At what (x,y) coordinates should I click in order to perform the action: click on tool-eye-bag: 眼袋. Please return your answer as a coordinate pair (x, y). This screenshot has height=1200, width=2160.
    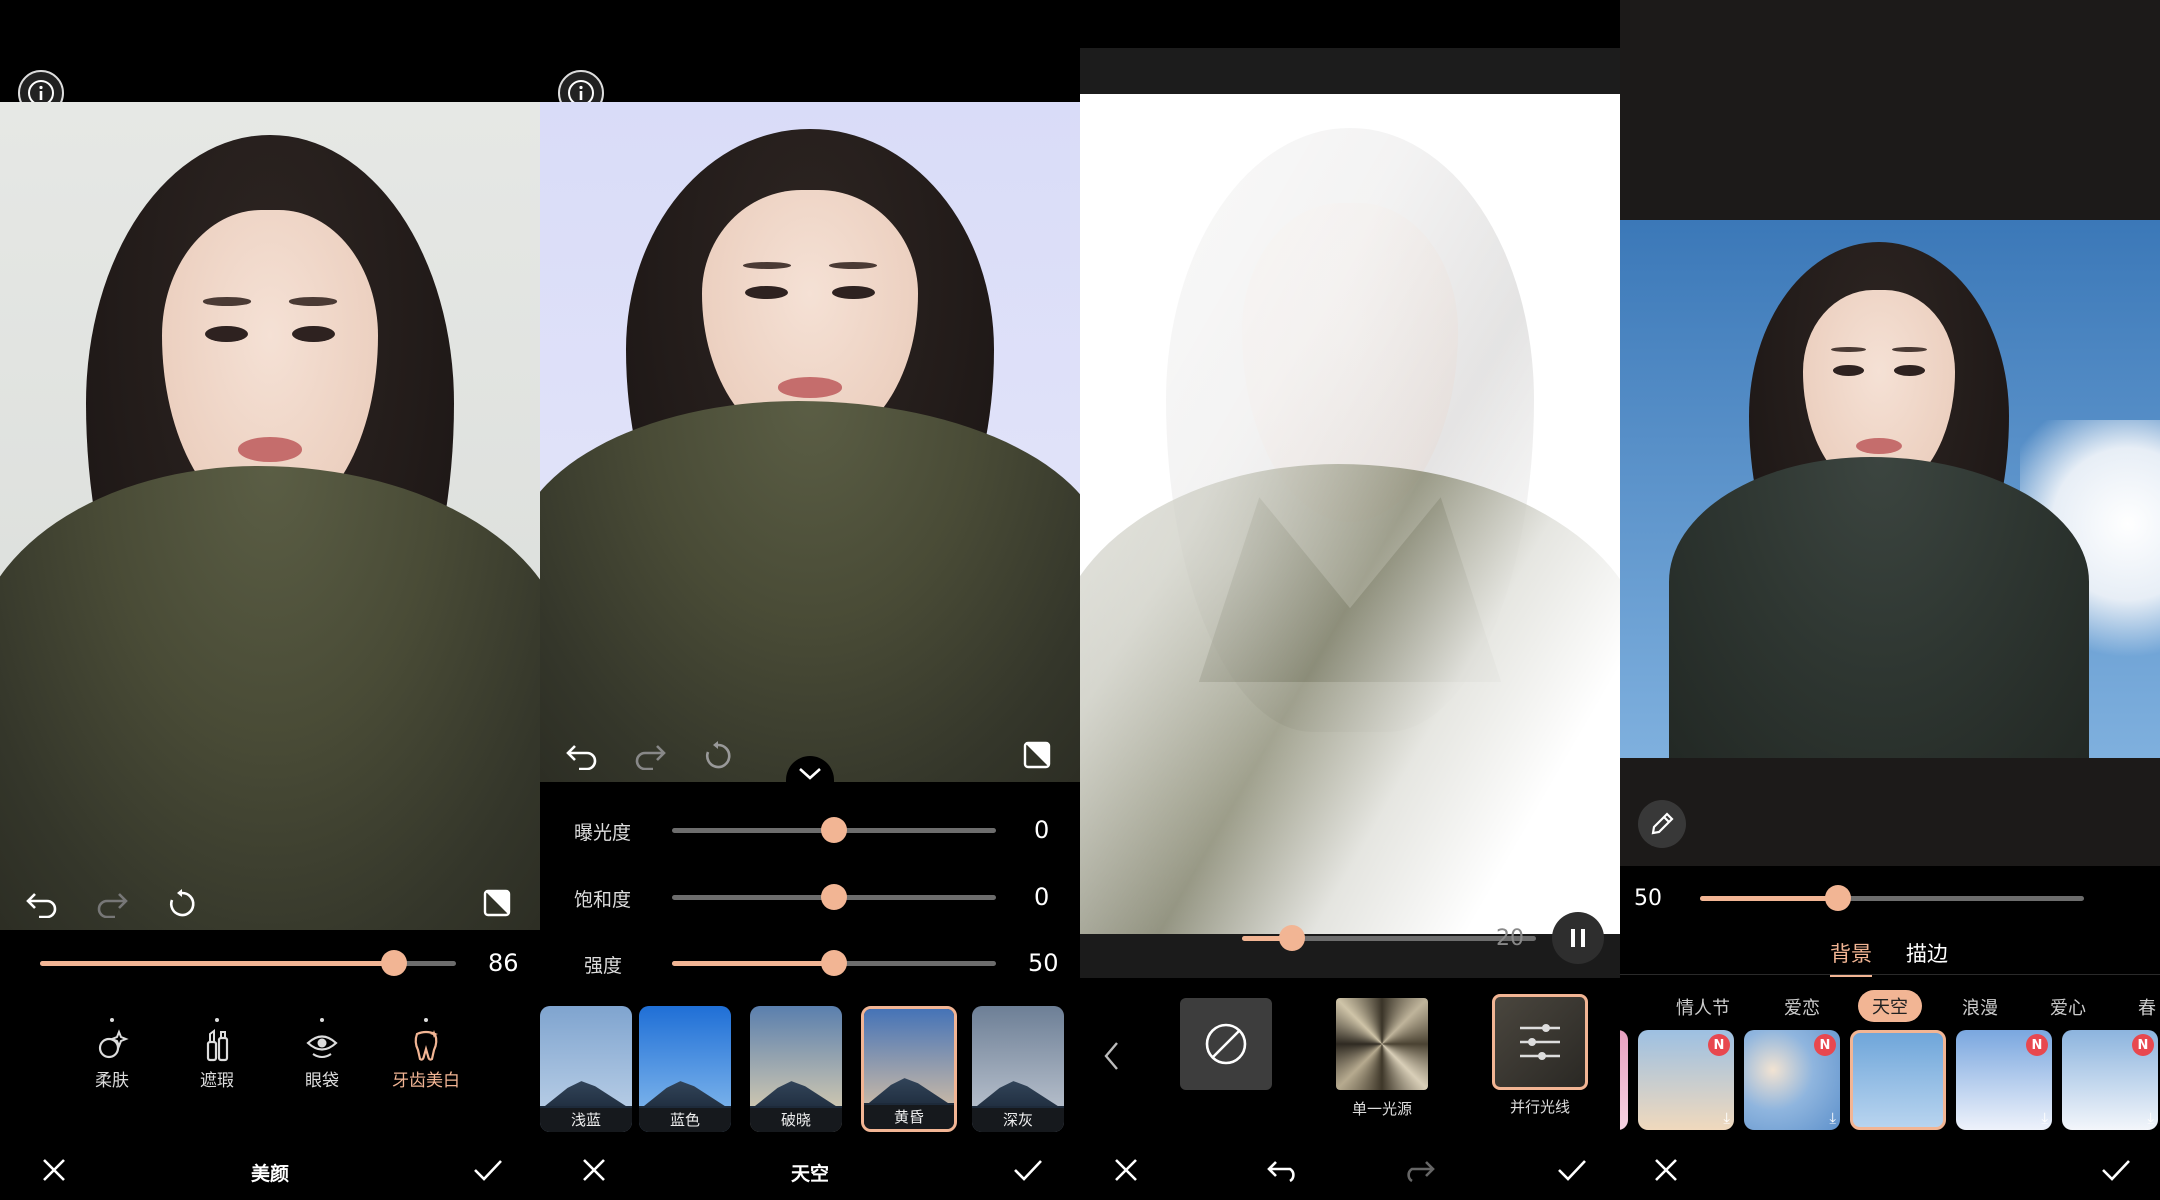
    Looking at the image, I should click on (322, 1054).